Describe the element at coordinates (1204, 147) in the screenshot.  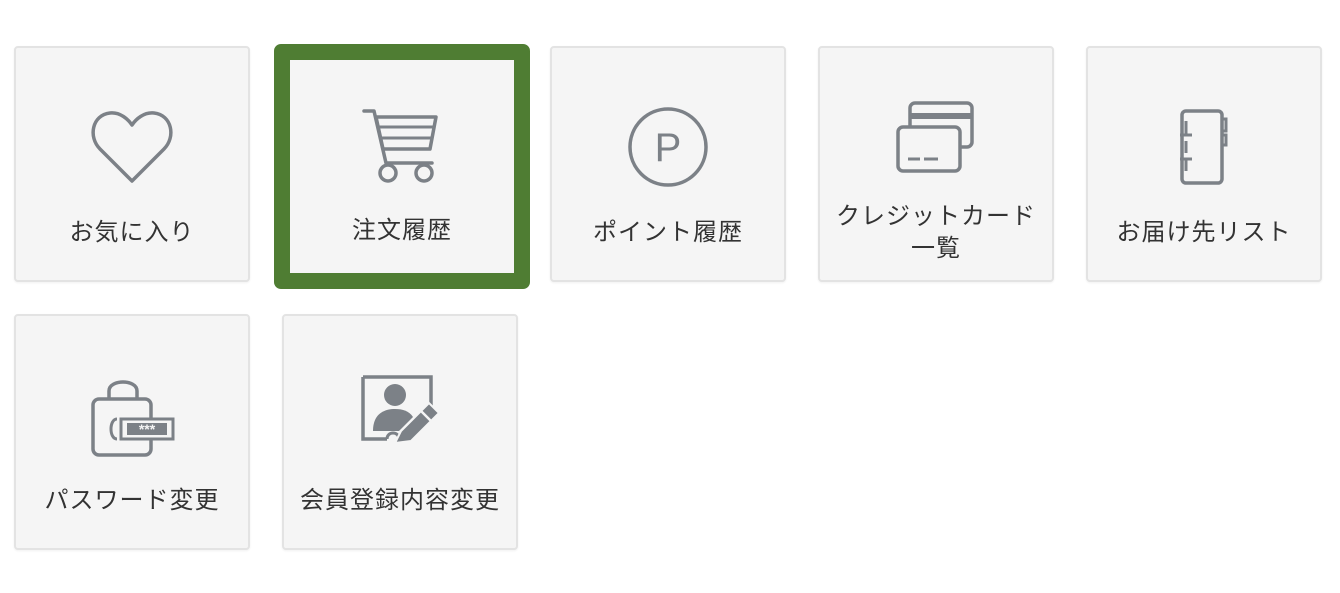
I see `address-book-icon` at that location.